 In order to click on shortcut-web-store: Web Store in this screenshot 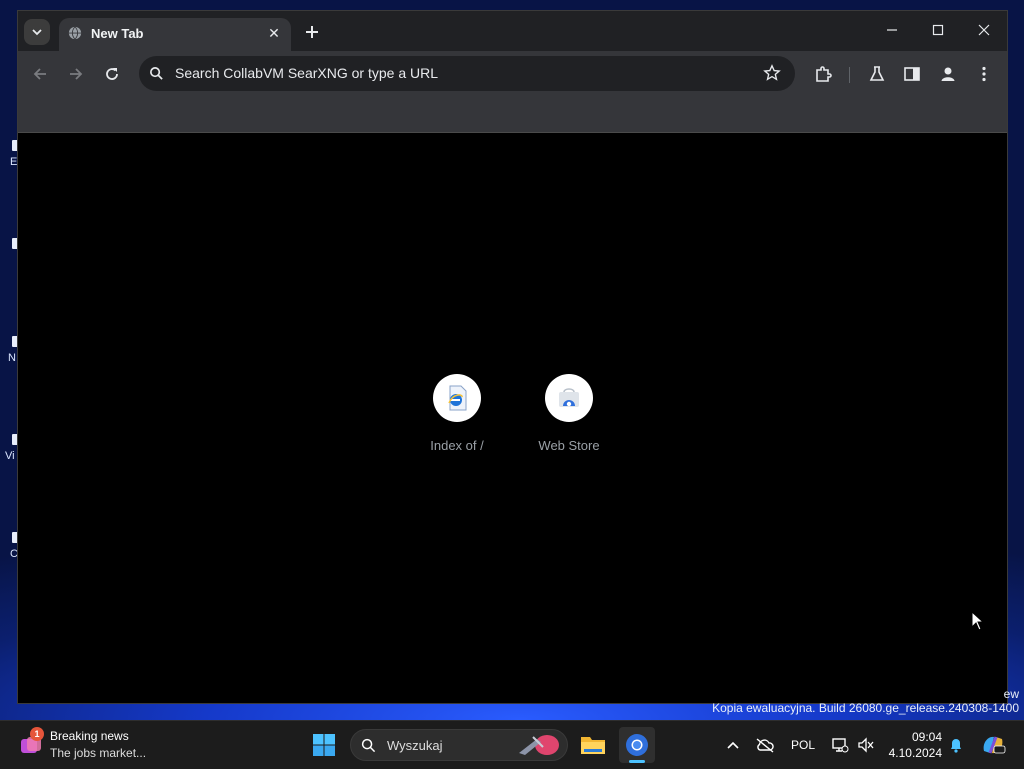, I will do `click(569, 413)`.